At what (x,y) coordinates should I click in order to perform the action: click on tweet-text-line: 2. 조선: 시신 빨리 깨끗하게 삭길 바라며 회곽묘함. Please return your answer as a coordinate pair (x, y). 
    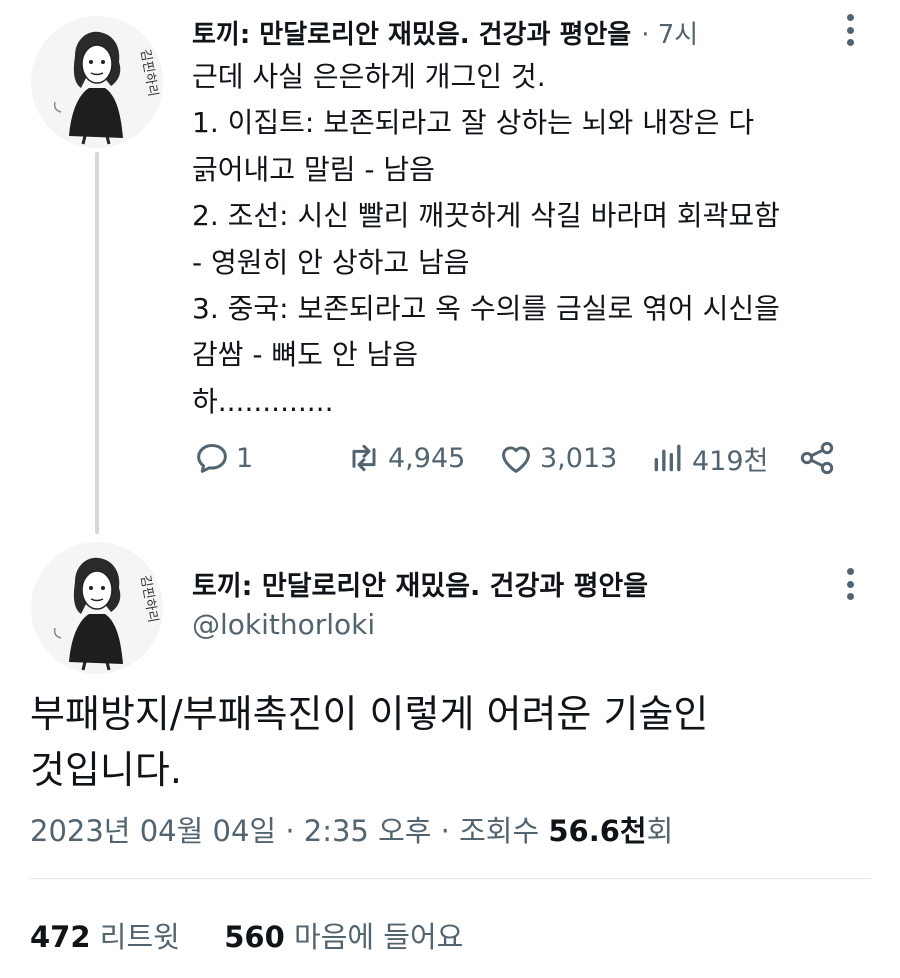
    Looking at the image, I should click on (486, 216).